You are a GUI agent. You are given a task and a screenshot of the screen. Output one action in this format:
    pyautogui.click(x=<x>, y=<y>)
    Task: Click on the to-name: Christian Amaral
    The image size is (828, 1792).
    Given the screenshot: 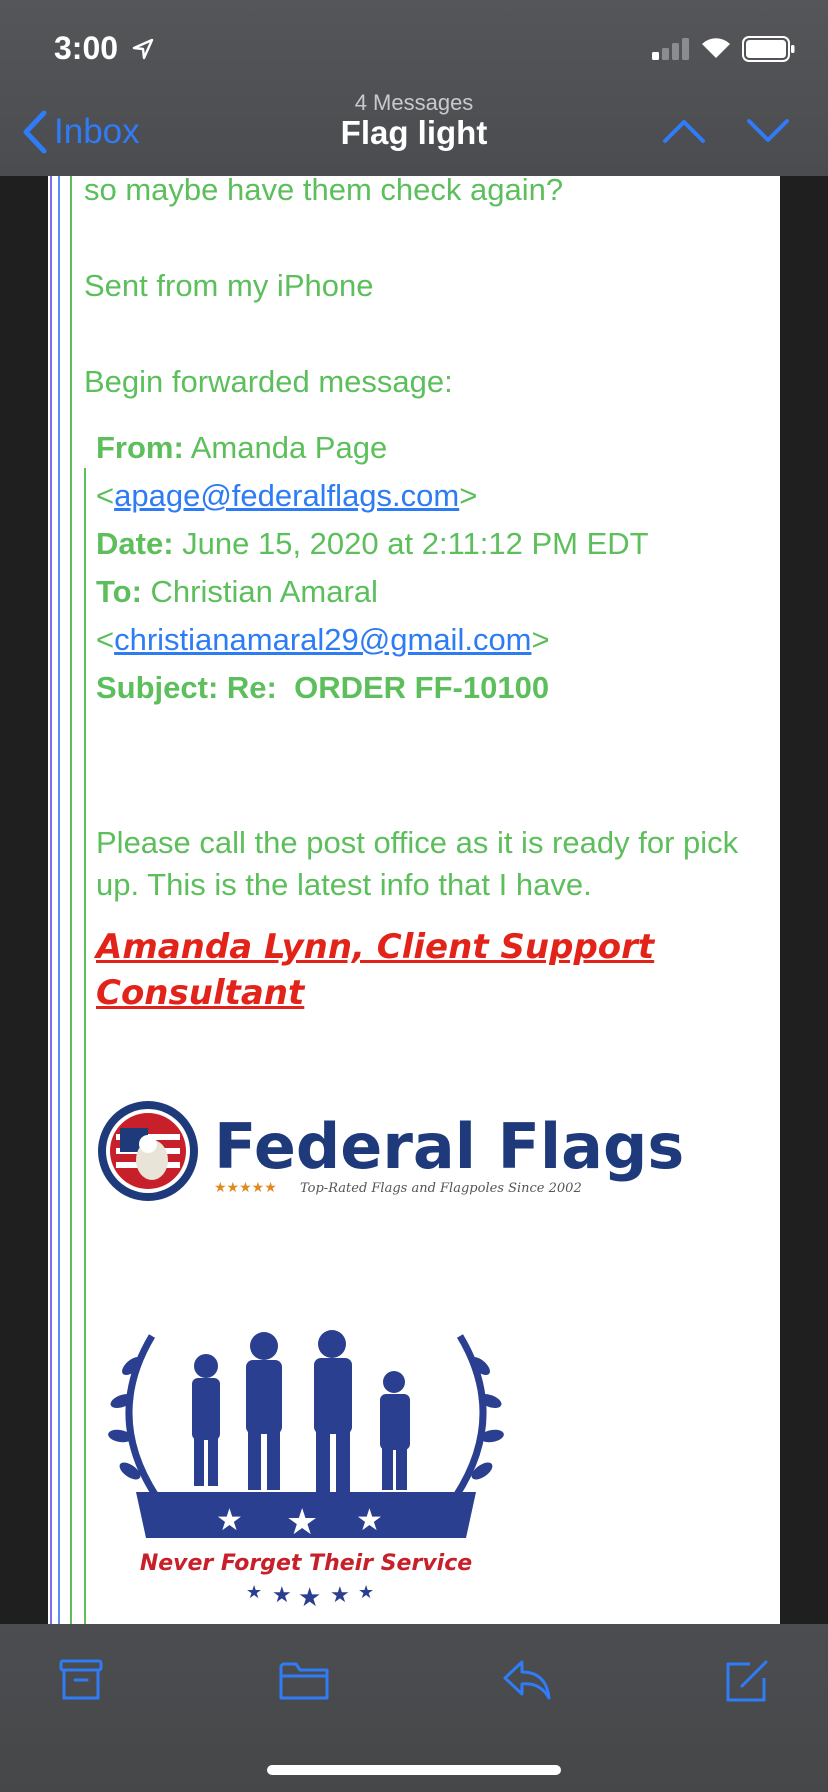 What is the action you would take?
    pyautogui.click(x=264, y=591)
    